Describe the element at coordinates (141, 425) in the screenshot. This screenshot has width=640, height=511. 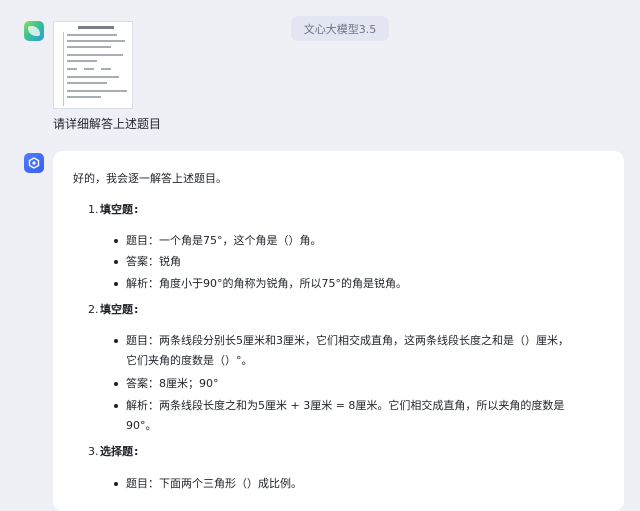
I see `q2-analysis-line2: 90°。` at that location.